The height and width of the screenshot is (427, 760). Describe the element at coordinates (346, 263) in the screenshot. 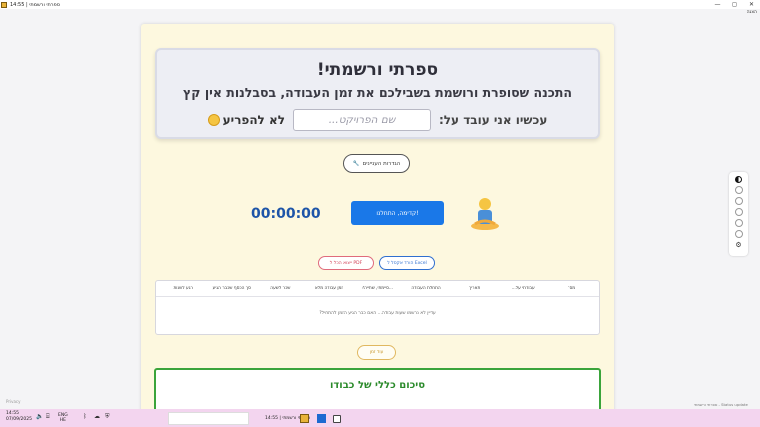

I see `export-pdf-button: ייצוא הכל ל PDF` at that location.